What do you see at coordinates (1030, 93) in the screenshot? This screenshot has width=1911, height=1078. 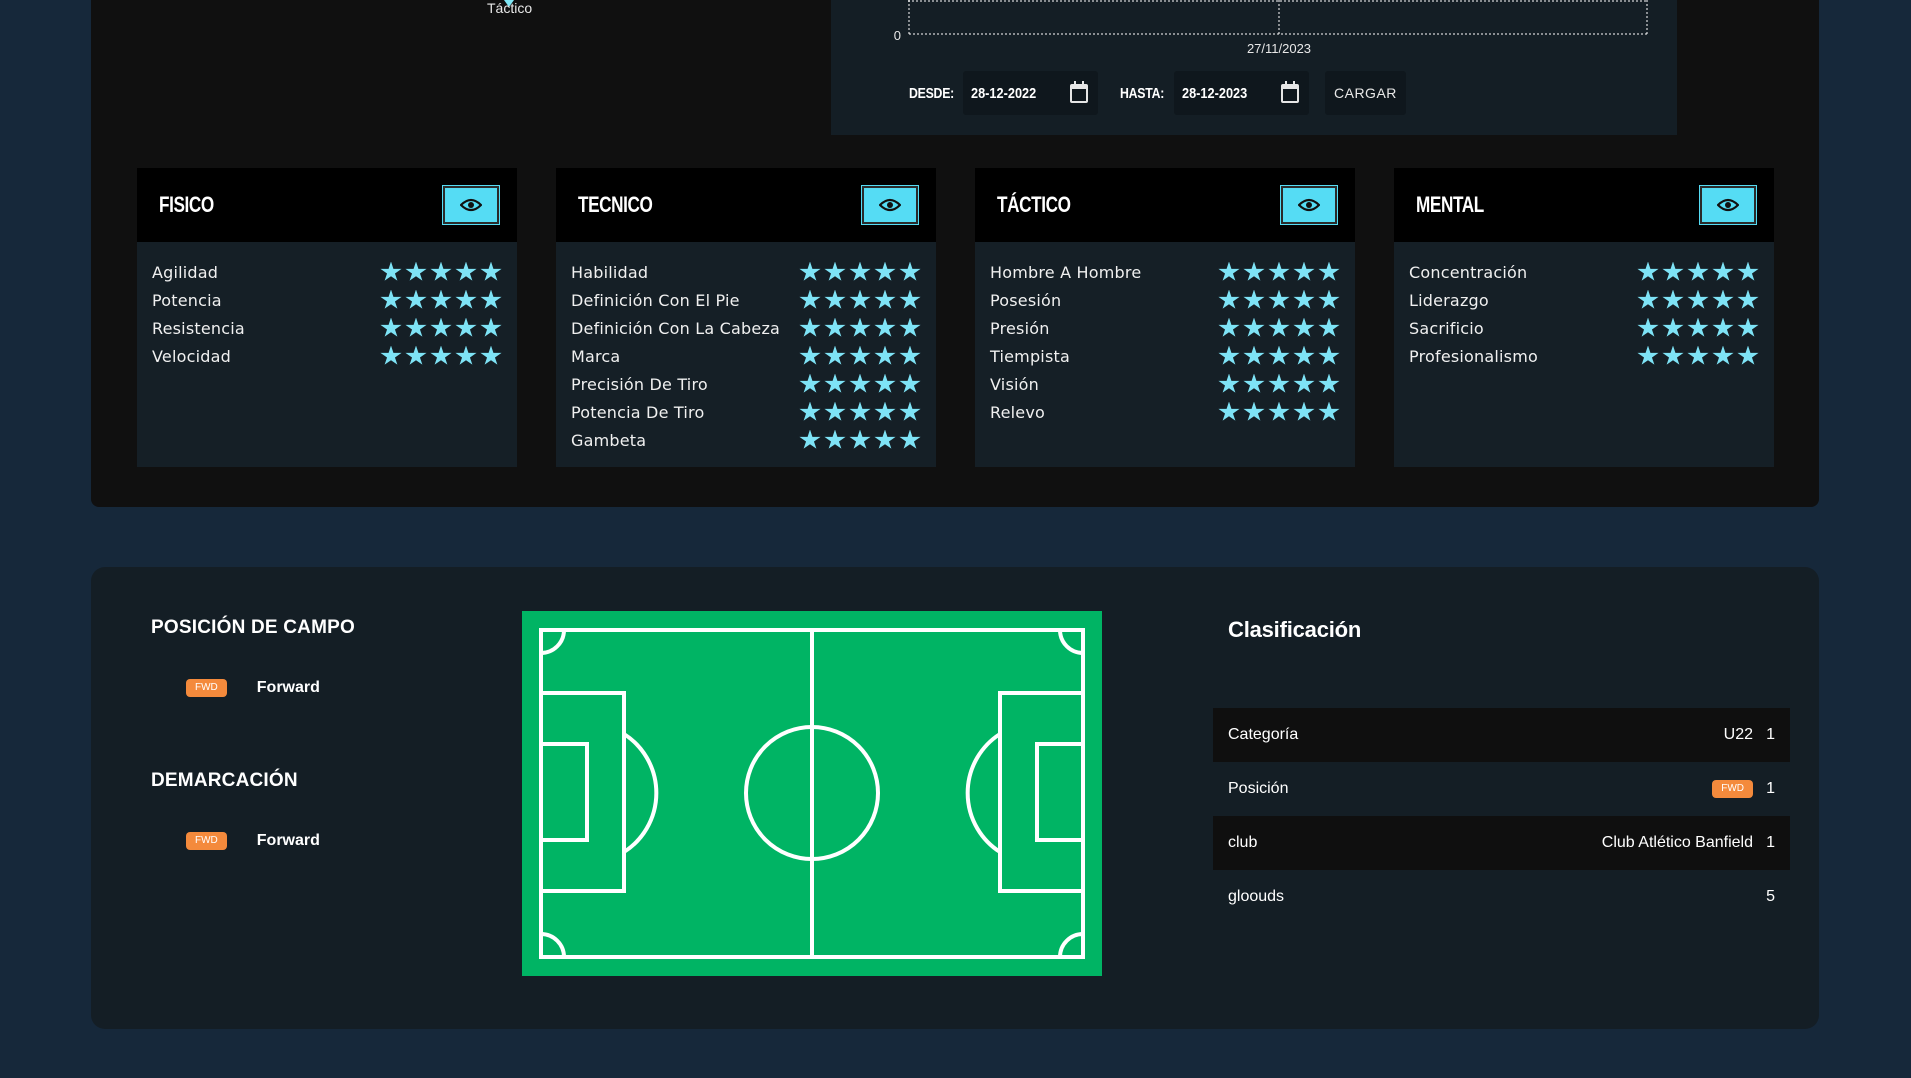 I see `desde-date-input: 28-12-2022` at bounding box center [1030, 93].